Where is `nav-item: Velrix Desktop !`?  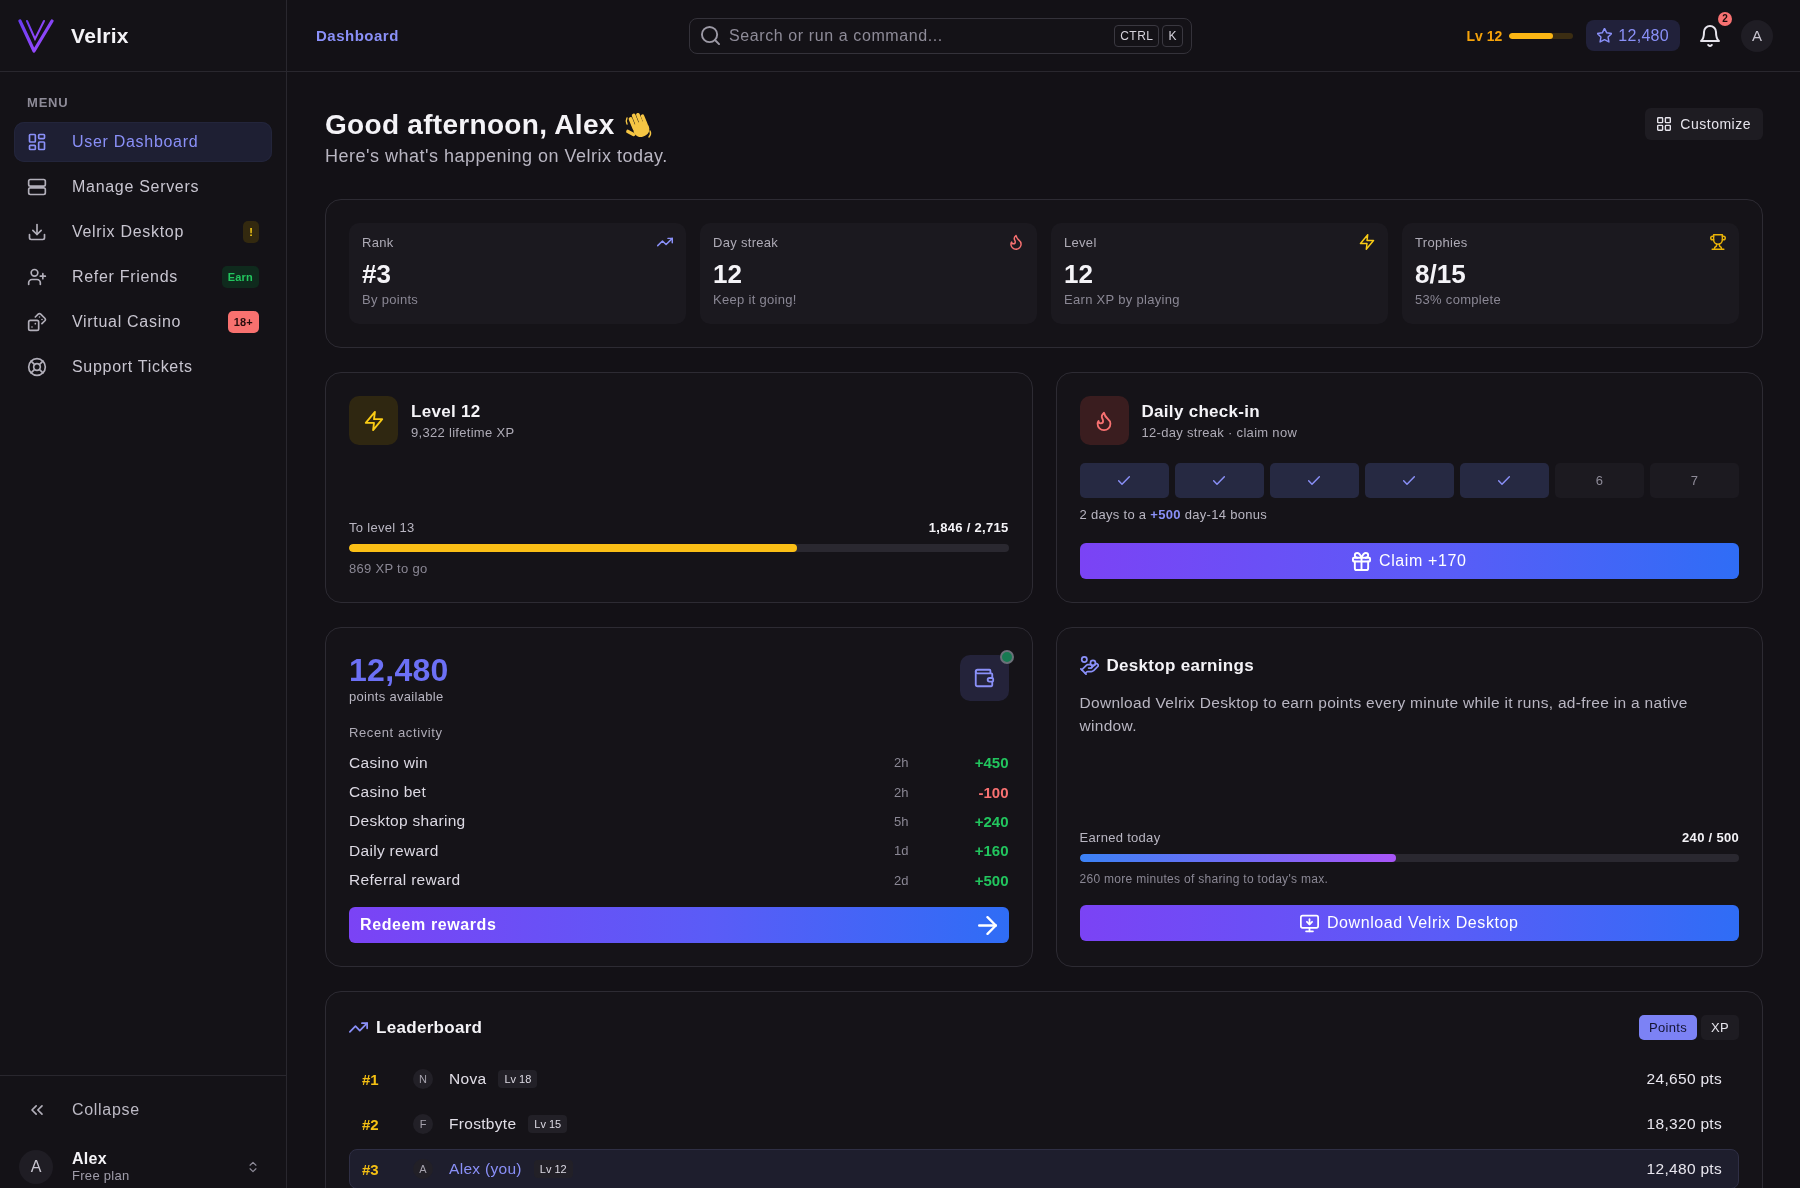 nav-item: Velrix Desktop ! is located at coordinates (143, 232).